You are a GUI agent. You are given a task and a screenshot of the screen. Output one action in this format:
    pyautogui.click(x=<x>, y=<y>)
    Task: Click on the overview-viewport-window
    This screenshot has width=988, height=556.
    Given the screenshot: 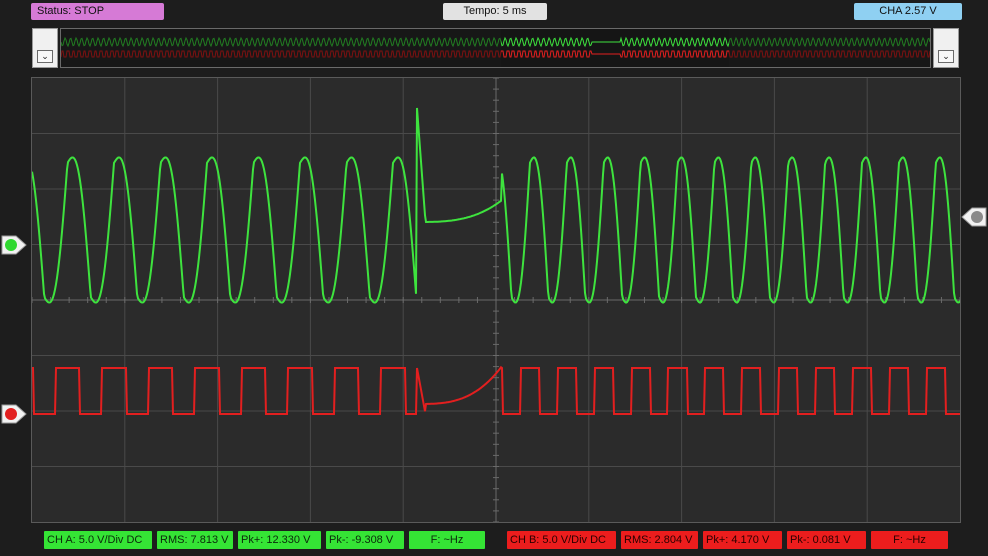 What is the action you would take?
    pyautogui.click(x=615, y=48)
    